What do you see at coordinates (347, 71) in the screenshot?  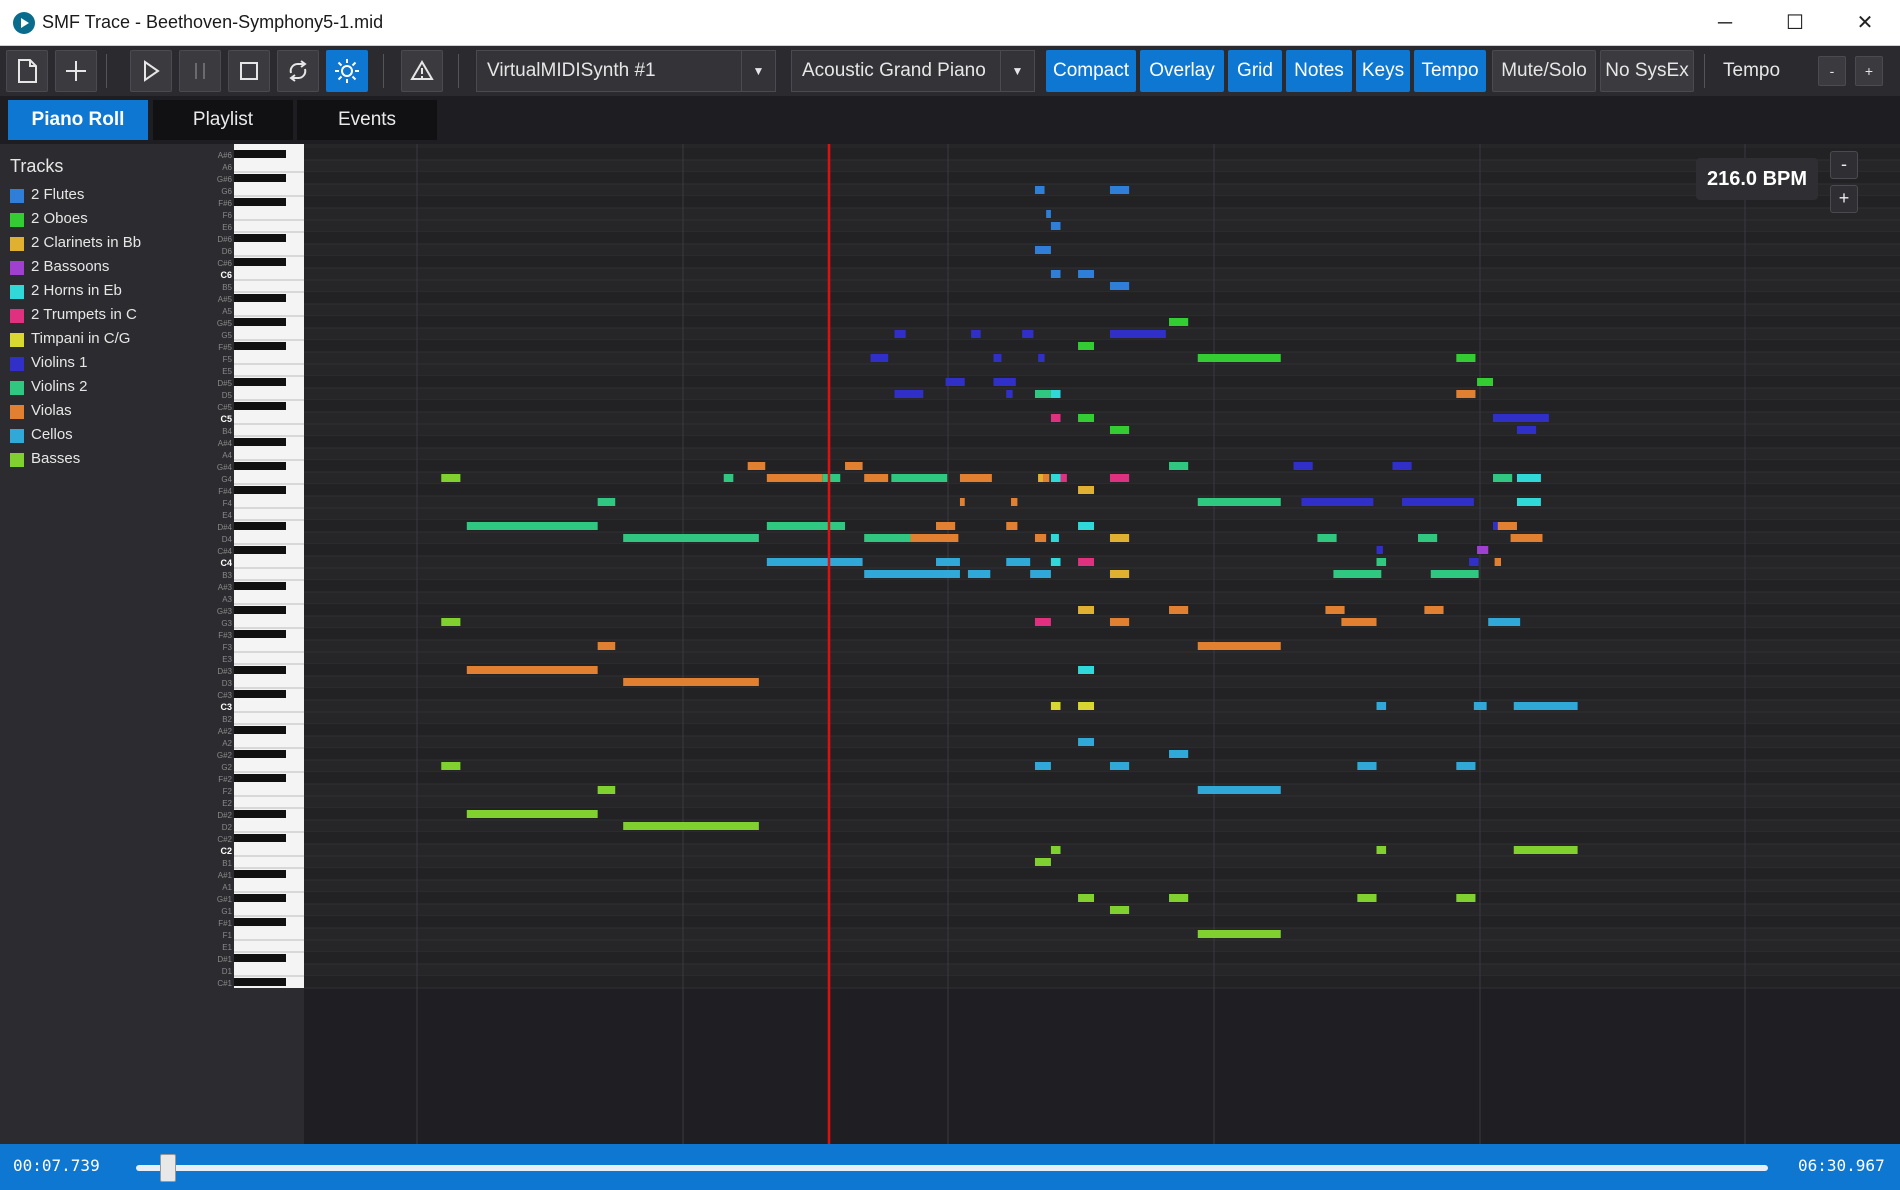 I see `theme-toggle-button` at bounding box center [347, 71].